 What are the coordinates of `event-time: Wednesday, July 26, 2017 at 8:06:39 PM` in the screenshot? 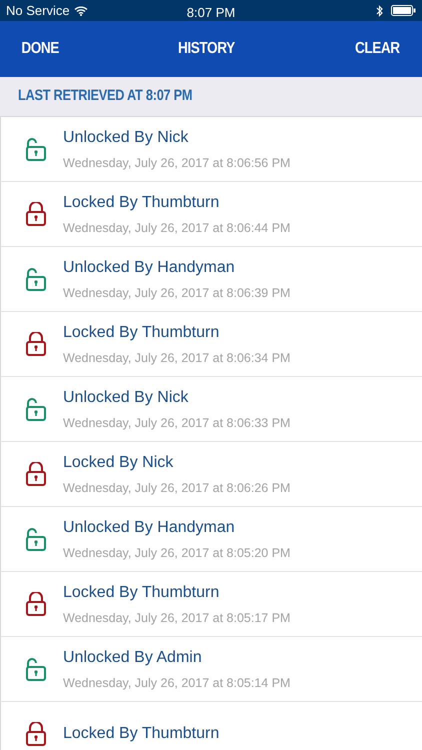 It's located at (176, 292).